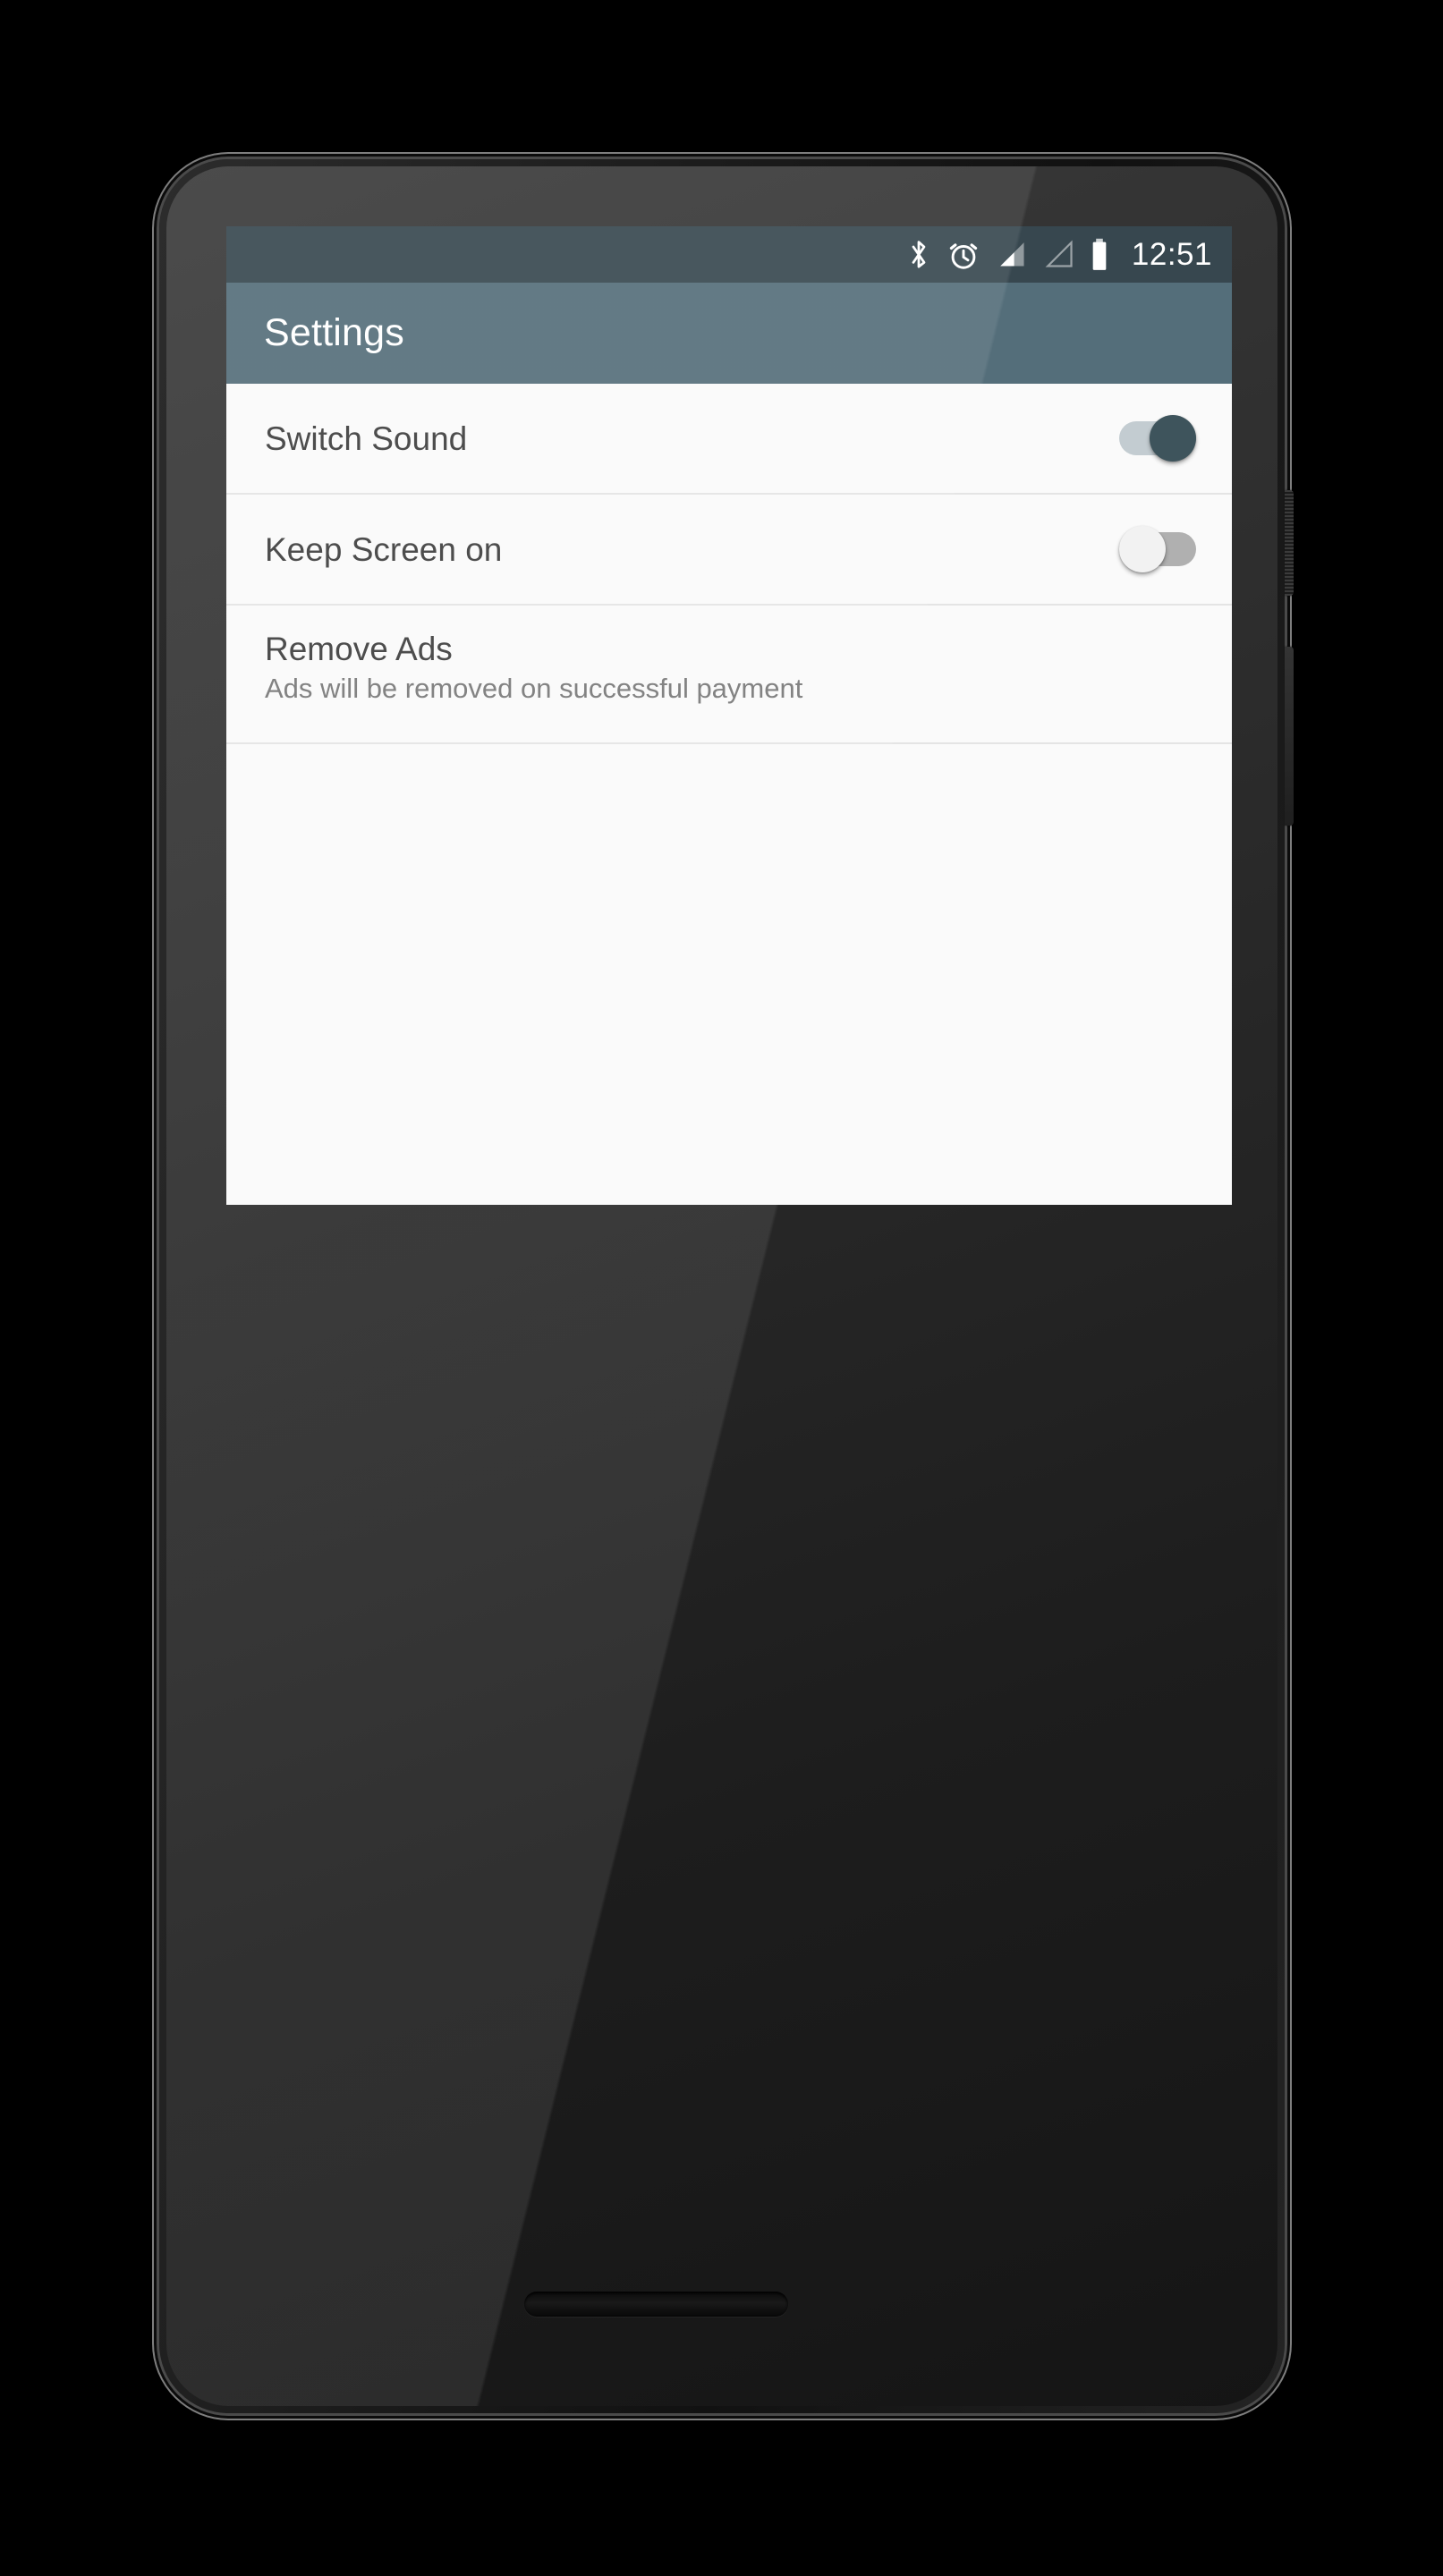 This screenshot has height=2576, width=1443. I want to click on settings-row-title: Keep Screen on, so click(384, 549).